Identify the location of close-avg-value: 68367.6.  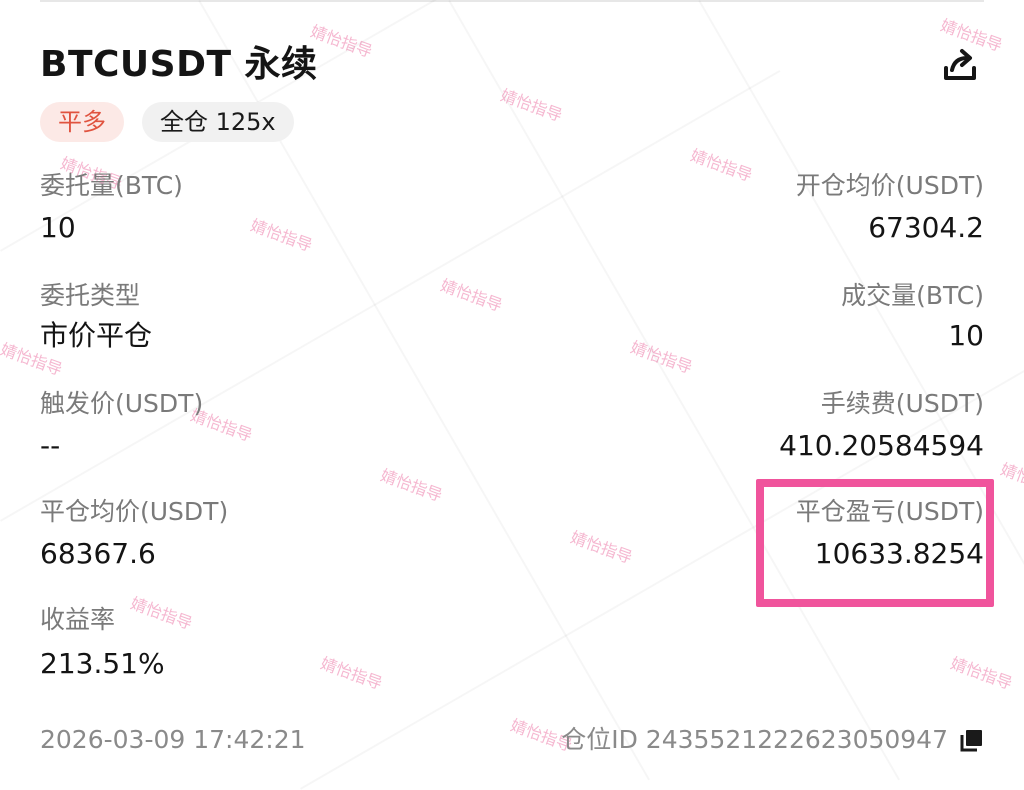
(98, 553).